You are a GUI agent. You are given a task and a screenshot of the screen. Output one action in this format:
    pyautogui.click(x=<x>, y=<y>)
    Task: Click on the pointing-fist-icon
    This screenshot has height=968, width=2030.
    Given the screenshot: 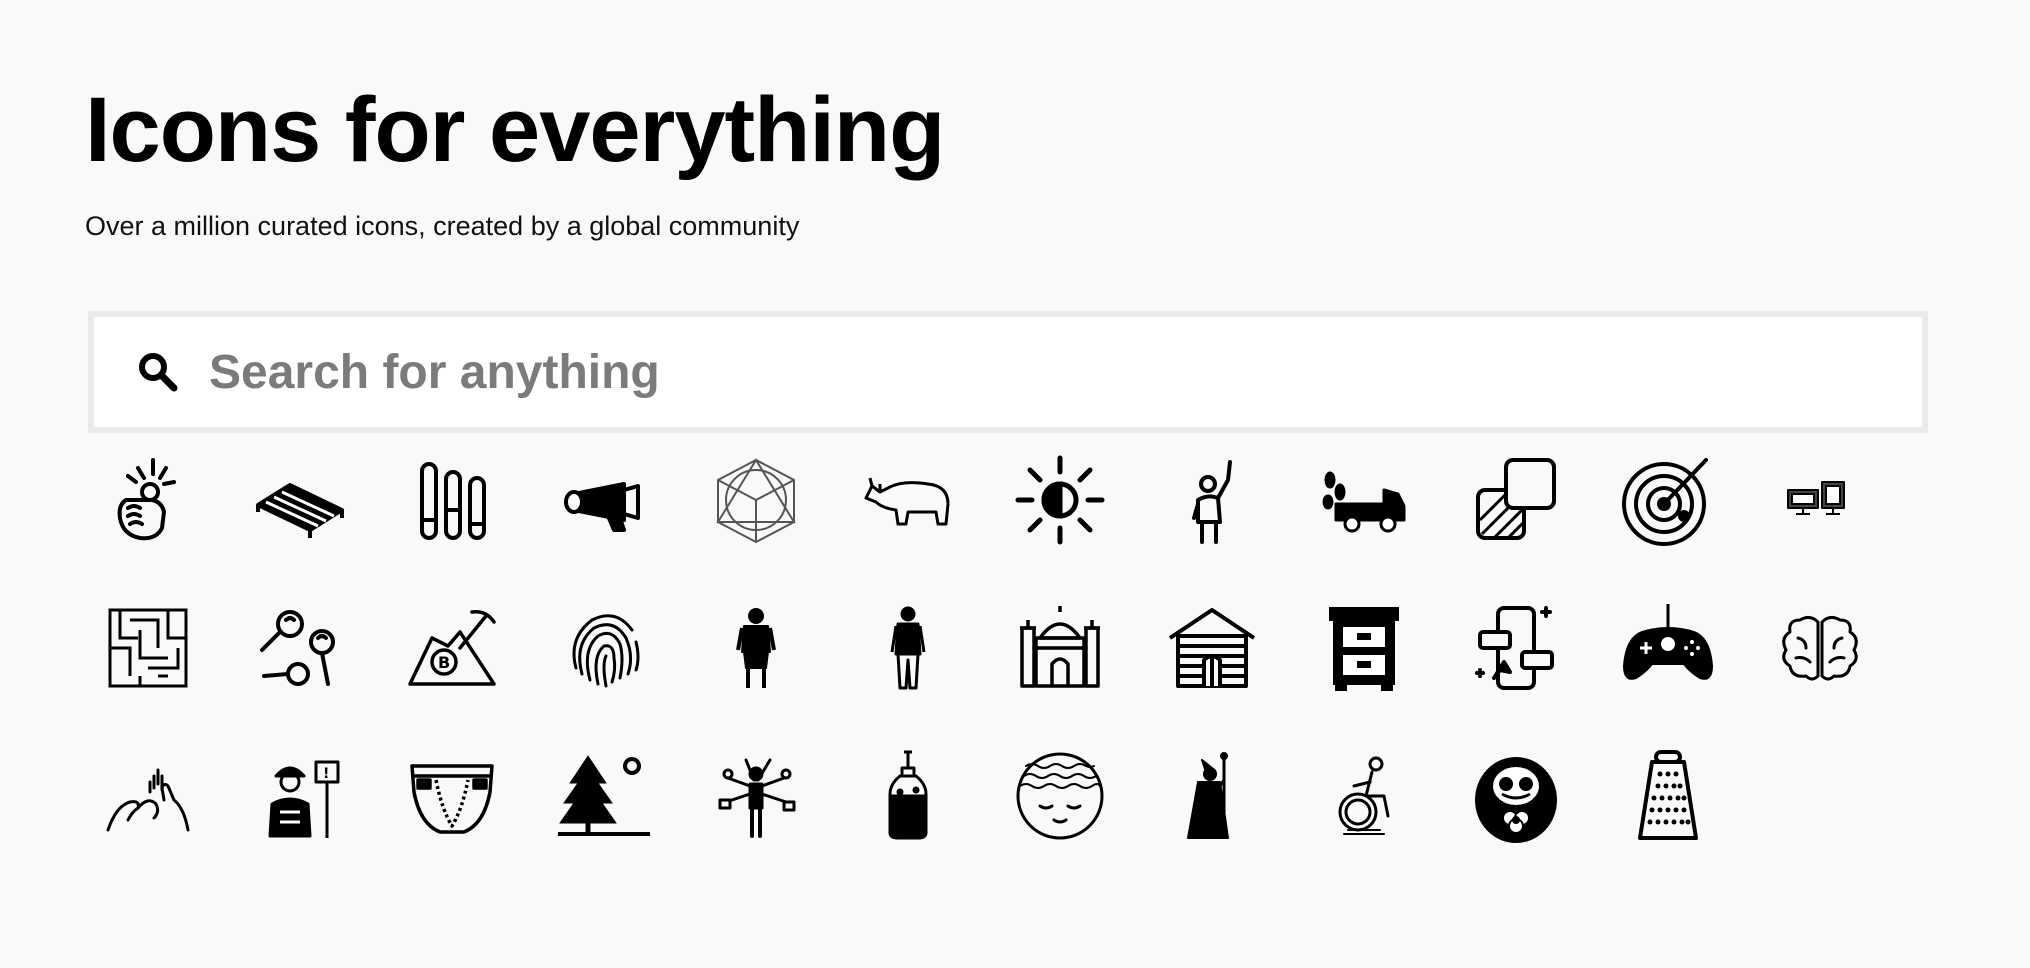 What is the action you would take?
    pyautogui.click(x=148, y=500)
    